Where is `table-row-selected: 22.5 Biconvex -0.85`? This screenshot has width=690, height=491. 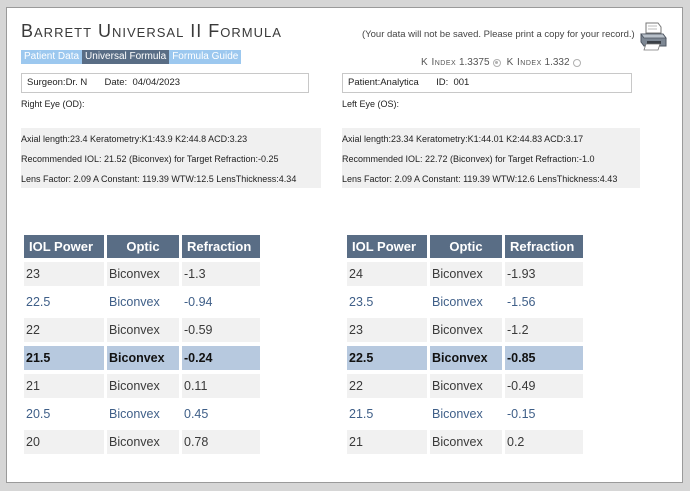 table-row-selected: 22.5 Biconvex -0.85 is located at coordinates (465, 358).